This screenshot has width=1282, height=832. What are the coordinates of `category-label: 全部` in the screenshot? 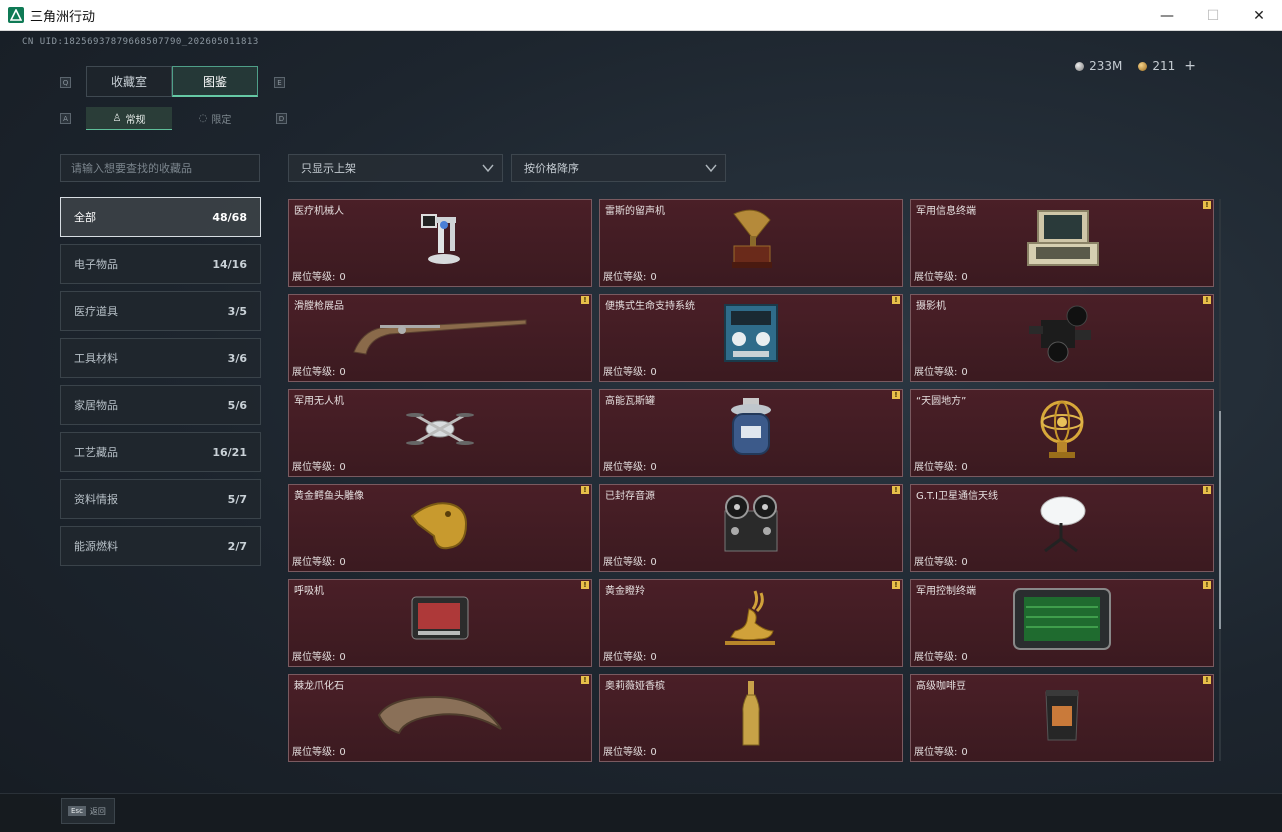 It's located at (85, 217).